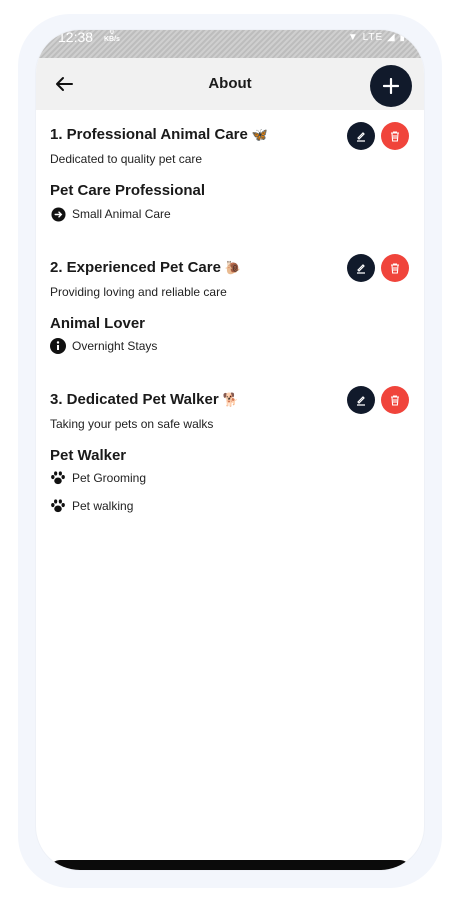 The width and height of the screenshot is (460, 900). Describe the element at coordinates (260, 134) in the screenshot. I see `butterfly-icon: 🦋` at that location.